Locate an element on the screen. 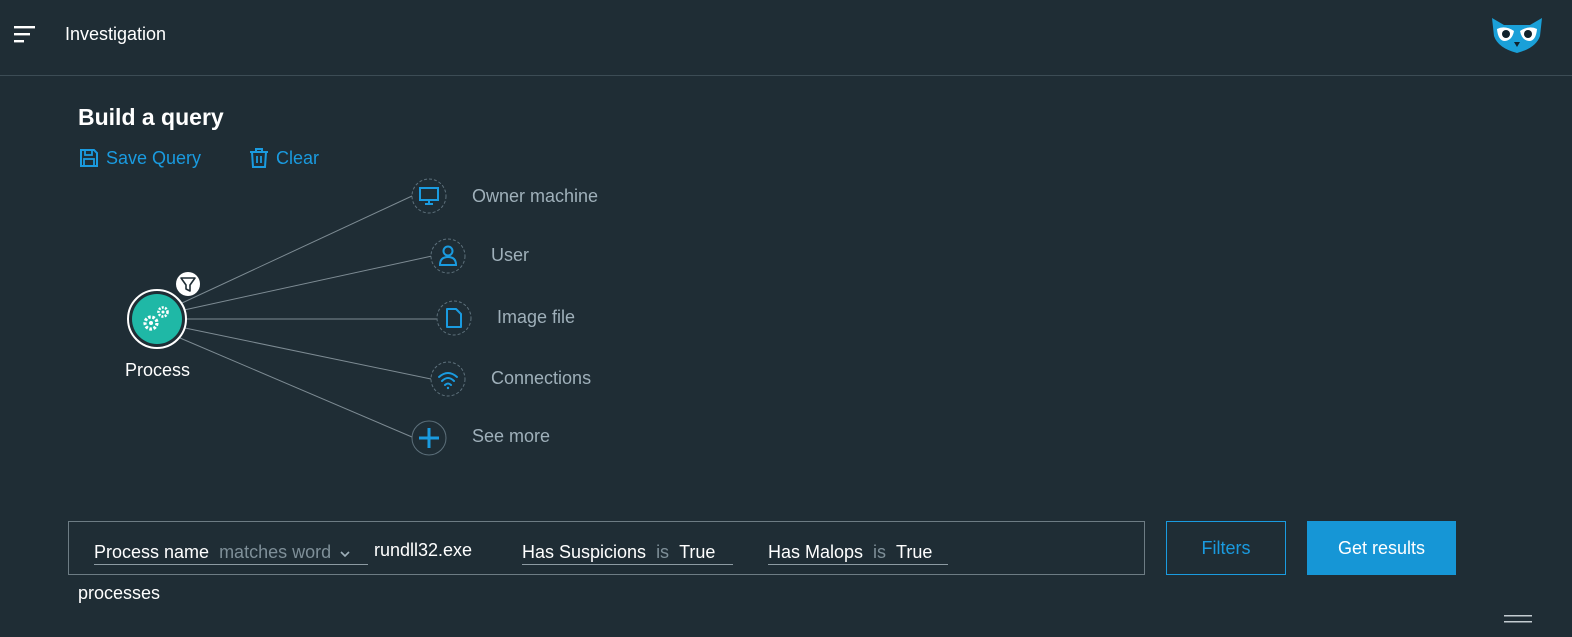 This screenshot has height=637, width=1572. node-owner-machine is located at coordinates (429, 196).